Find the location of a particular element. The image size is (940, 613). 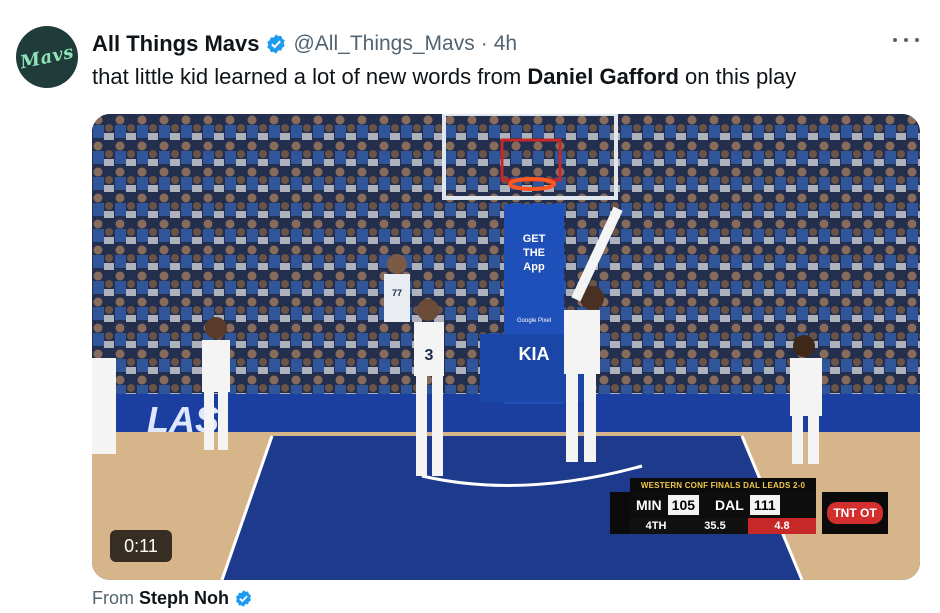

tweet-text-mention: Daniel Gafford is located at coordinates (603, 76).